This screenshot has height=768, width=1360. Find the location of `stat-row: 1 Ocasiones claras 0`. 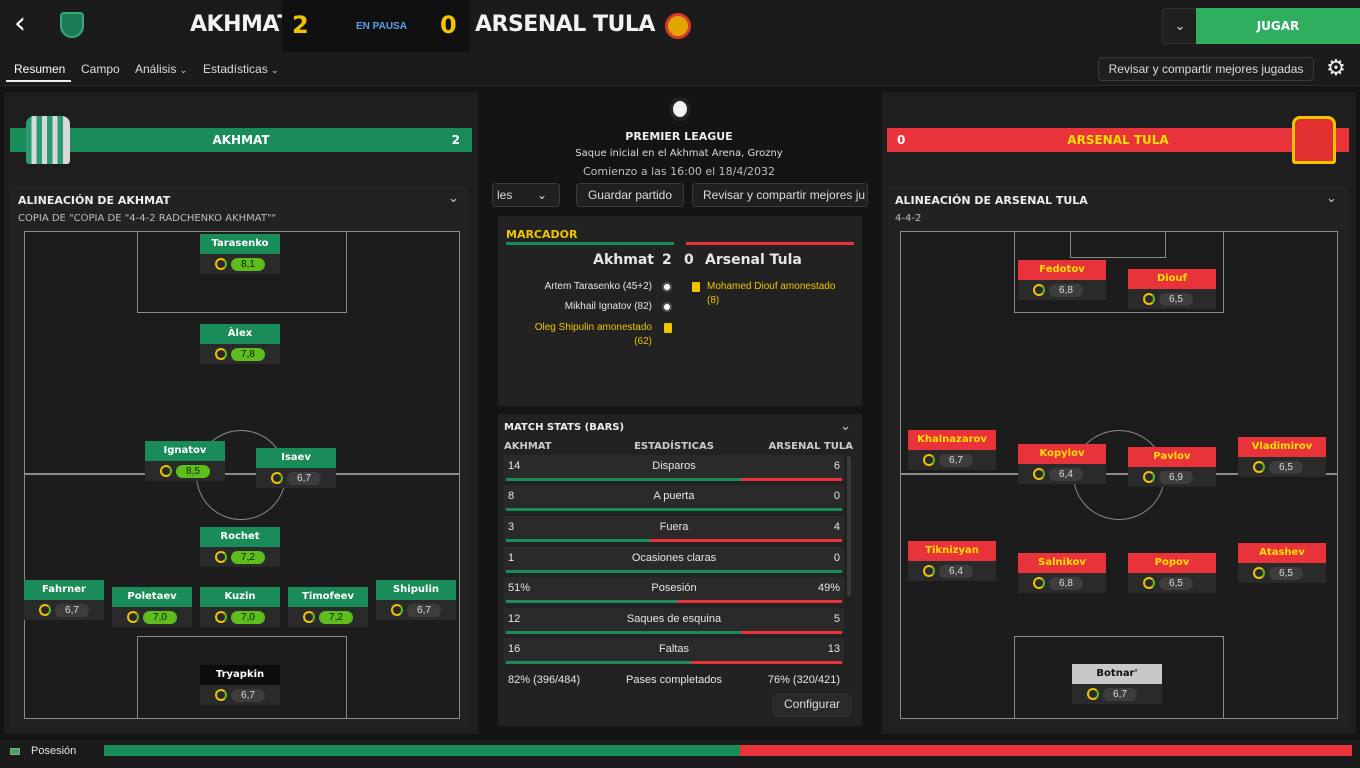

stat-row: 1 Ocasiones claras 0 is located at coordinates (674, 560).